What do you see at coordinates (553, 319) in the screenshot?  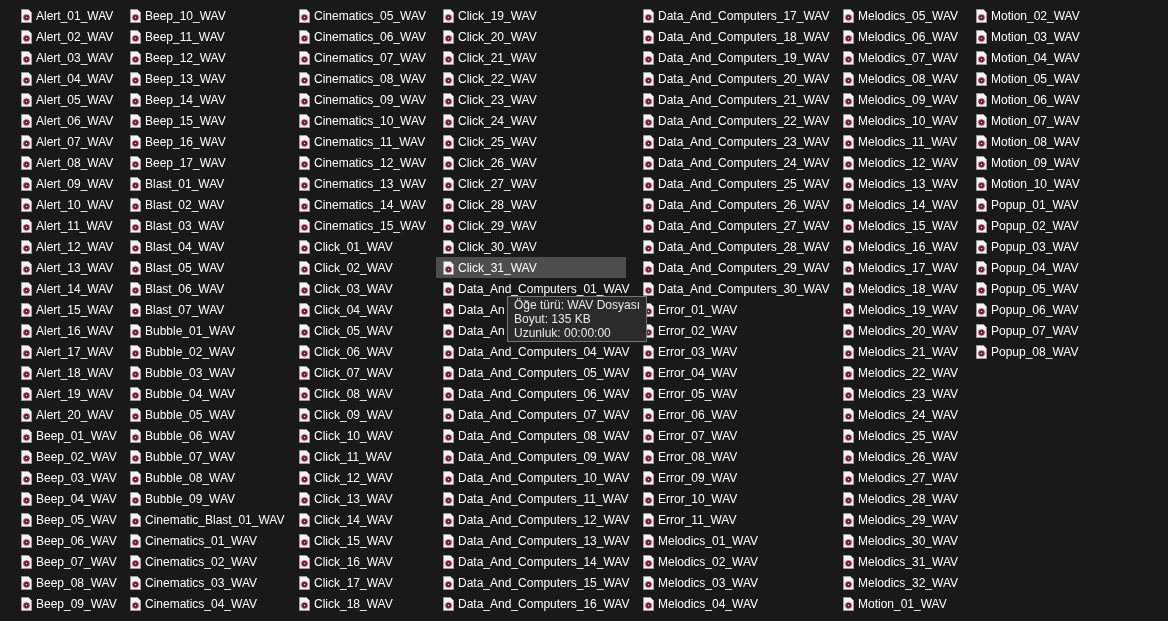 I see `tooltip-line: Boyut: 135 KB` at bounding box center [553, 319].